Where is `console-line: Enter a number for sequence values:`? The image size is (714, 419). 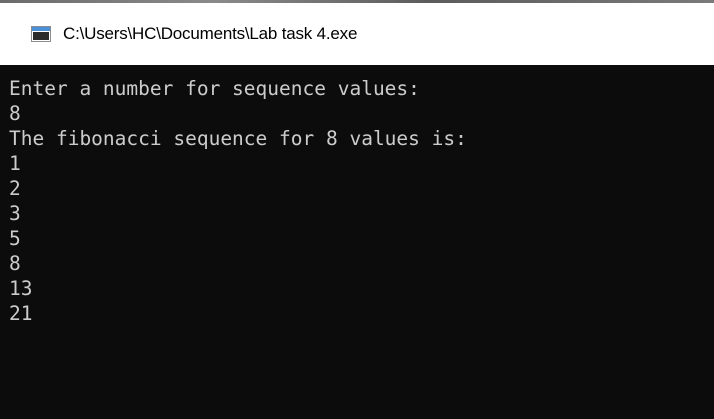 console-line: Enter a number for sequence values: is located at coordinates (214, 88).